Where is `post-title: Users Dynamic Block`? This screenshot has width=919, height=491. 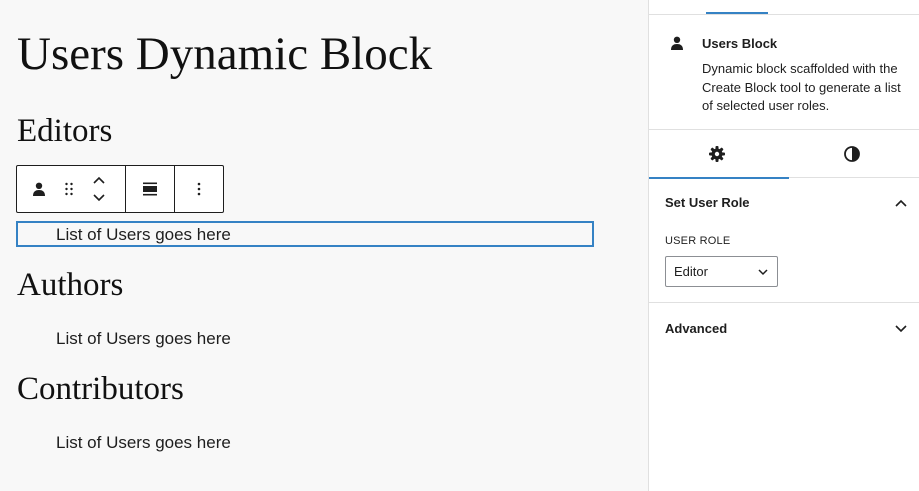
post-title: Users Dynamic Block is located at coordinates (224, 54).